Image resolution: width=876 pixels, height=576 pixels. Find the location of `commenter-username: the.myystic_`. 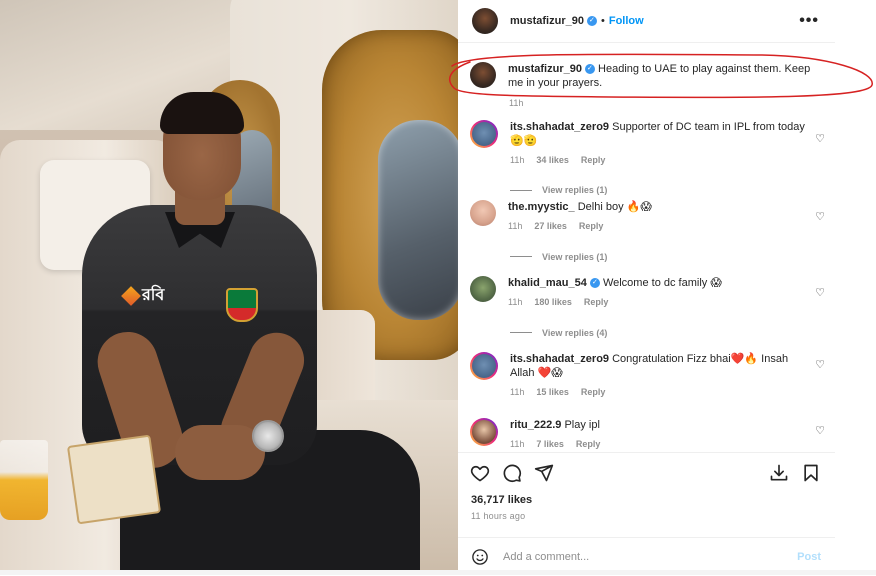

commenter-username: the.myystic_ is located at coordinates (541, 207).